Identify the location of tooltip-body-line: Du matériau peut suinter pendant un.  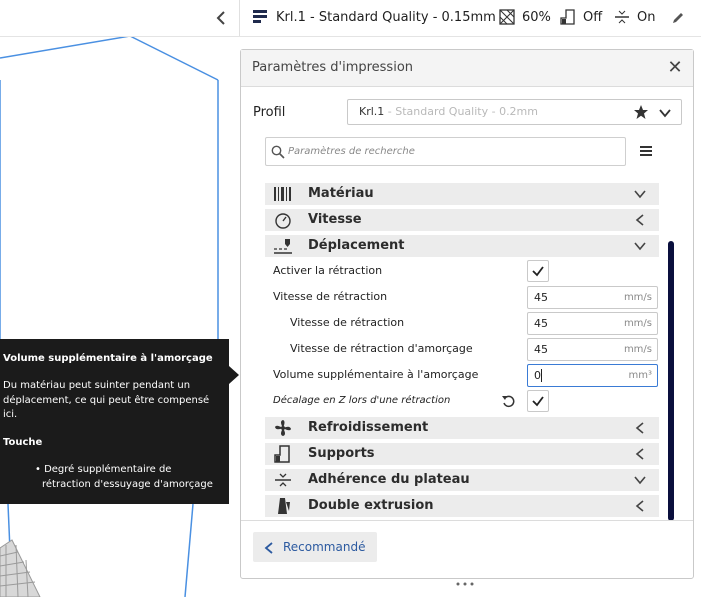
(97, 385).